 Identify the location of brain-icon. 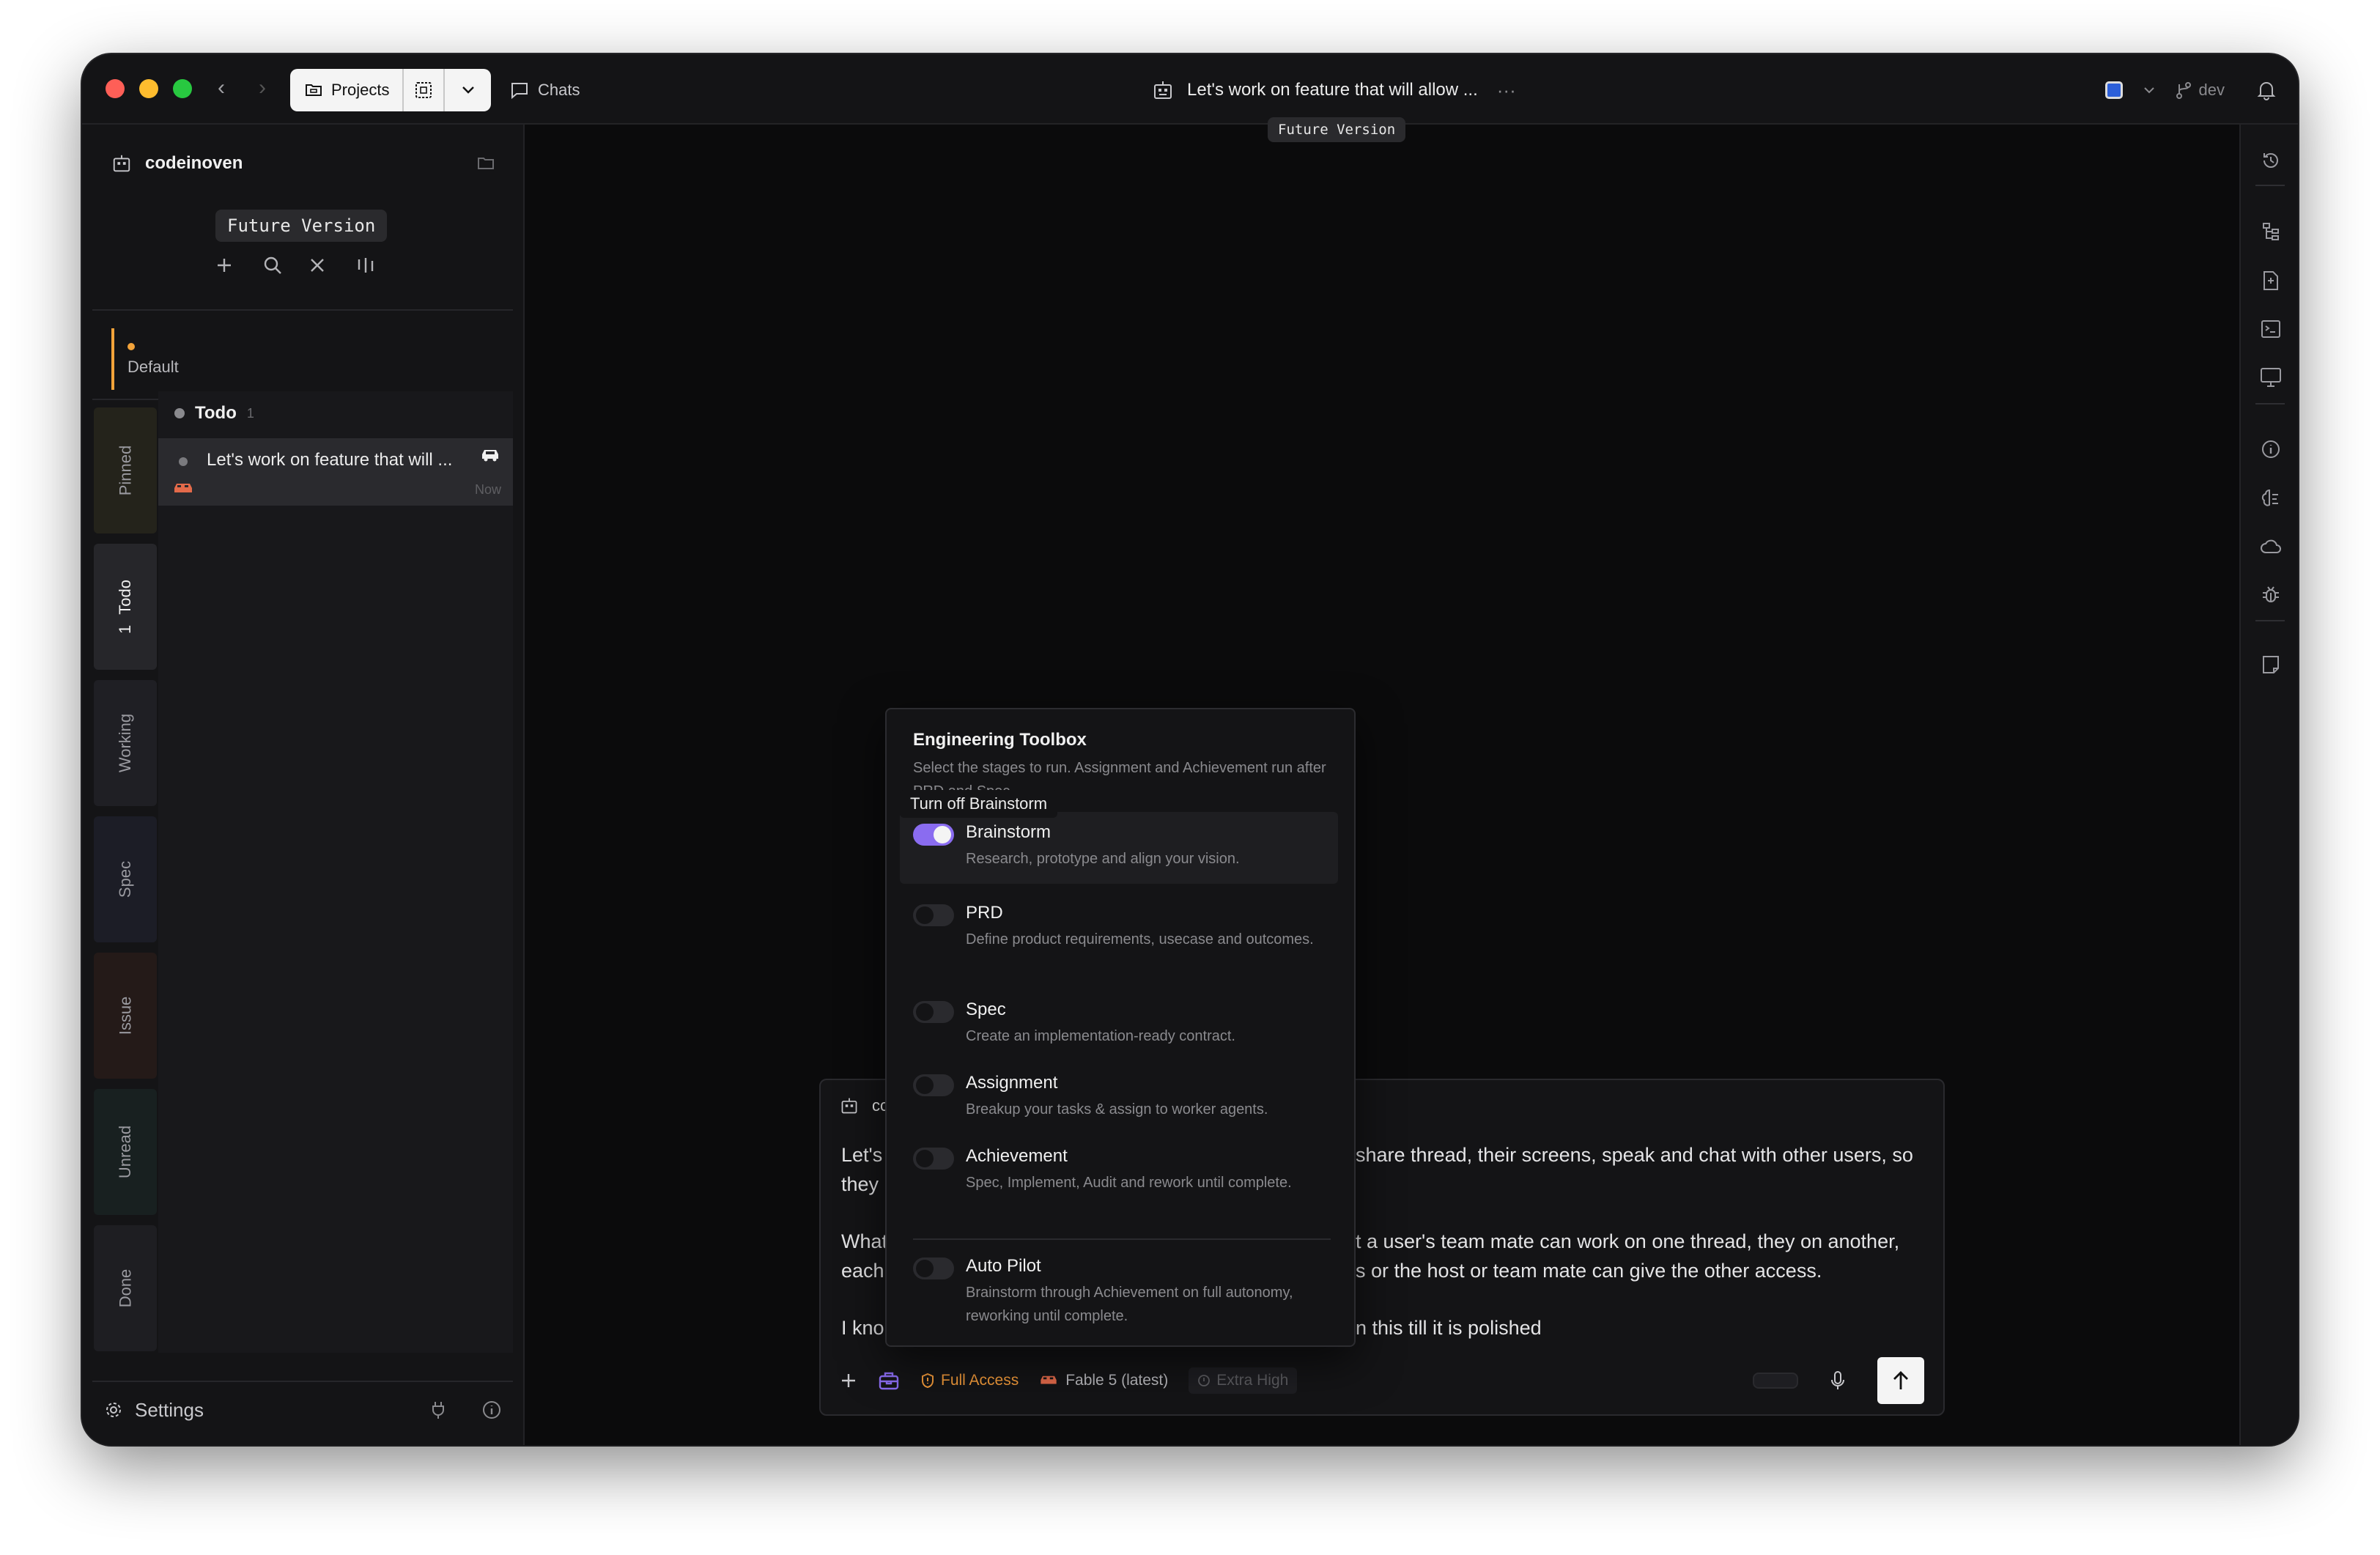
(2271, 498).